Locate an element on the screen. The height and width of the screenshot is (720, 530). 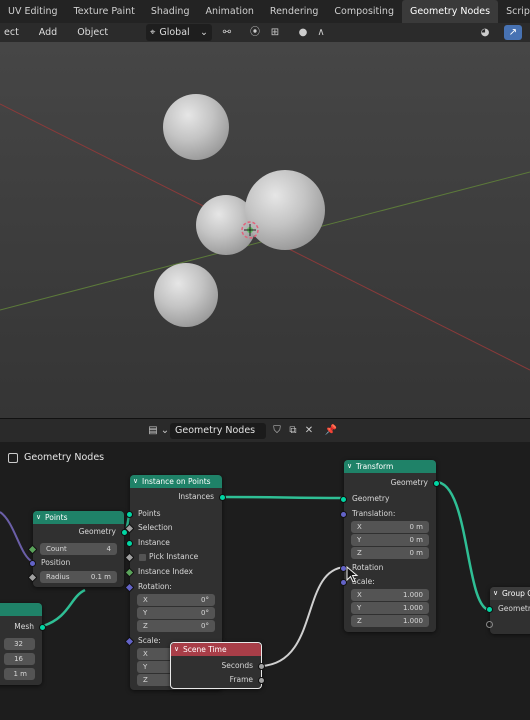
pivot-icon: ⚯ is located at coordinates (227, 32).